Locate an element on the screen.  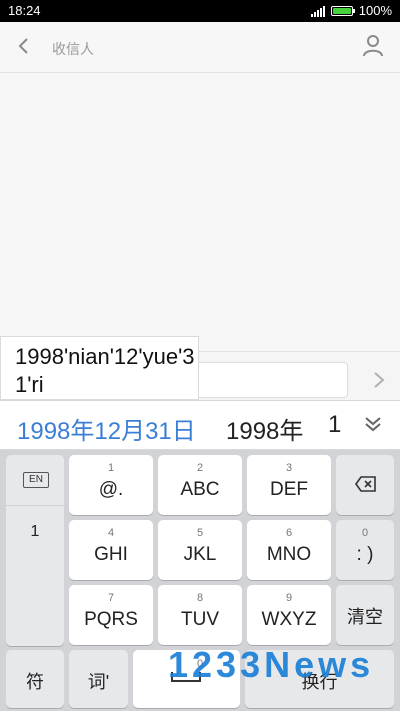
key-number: 4 is located at coordinates (111, 533).